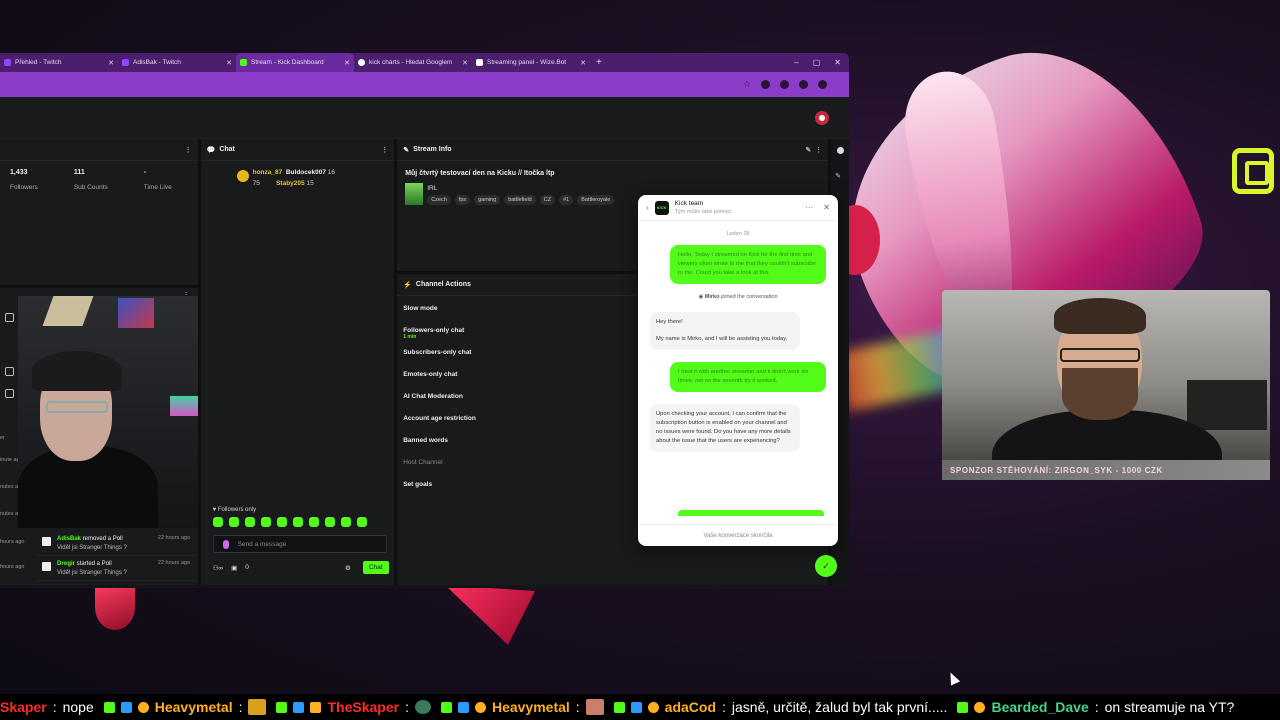  Describe the element at coordinates (1169, 707) in the screenshot. I see `ticker-message: on streamuje na YT?` at that location.